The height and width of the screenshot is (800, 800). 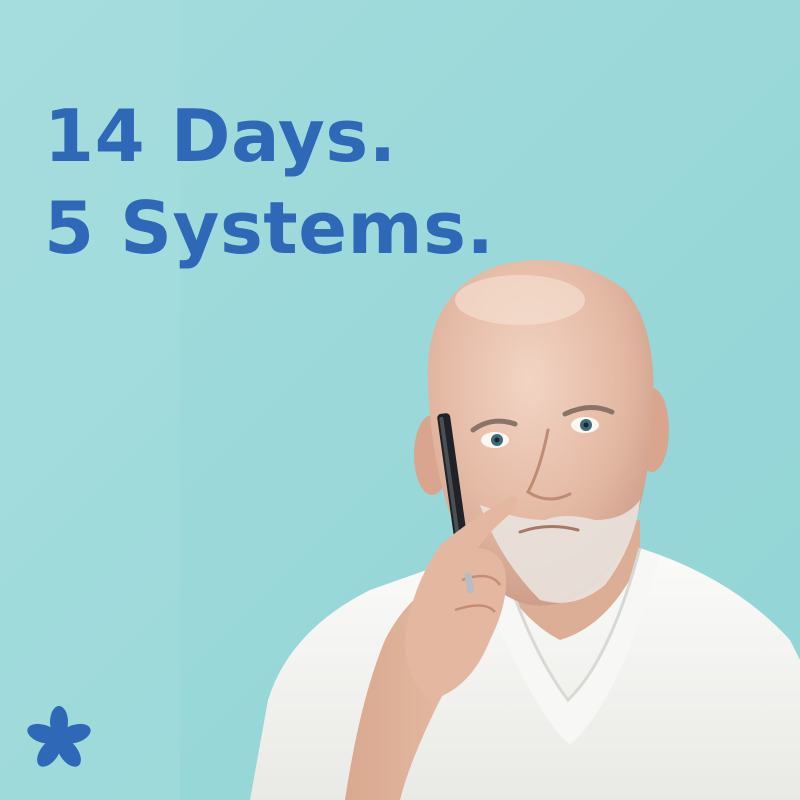 I want to click on blue-flower-asterisk-logo-icon, so click(x=59, y=736).